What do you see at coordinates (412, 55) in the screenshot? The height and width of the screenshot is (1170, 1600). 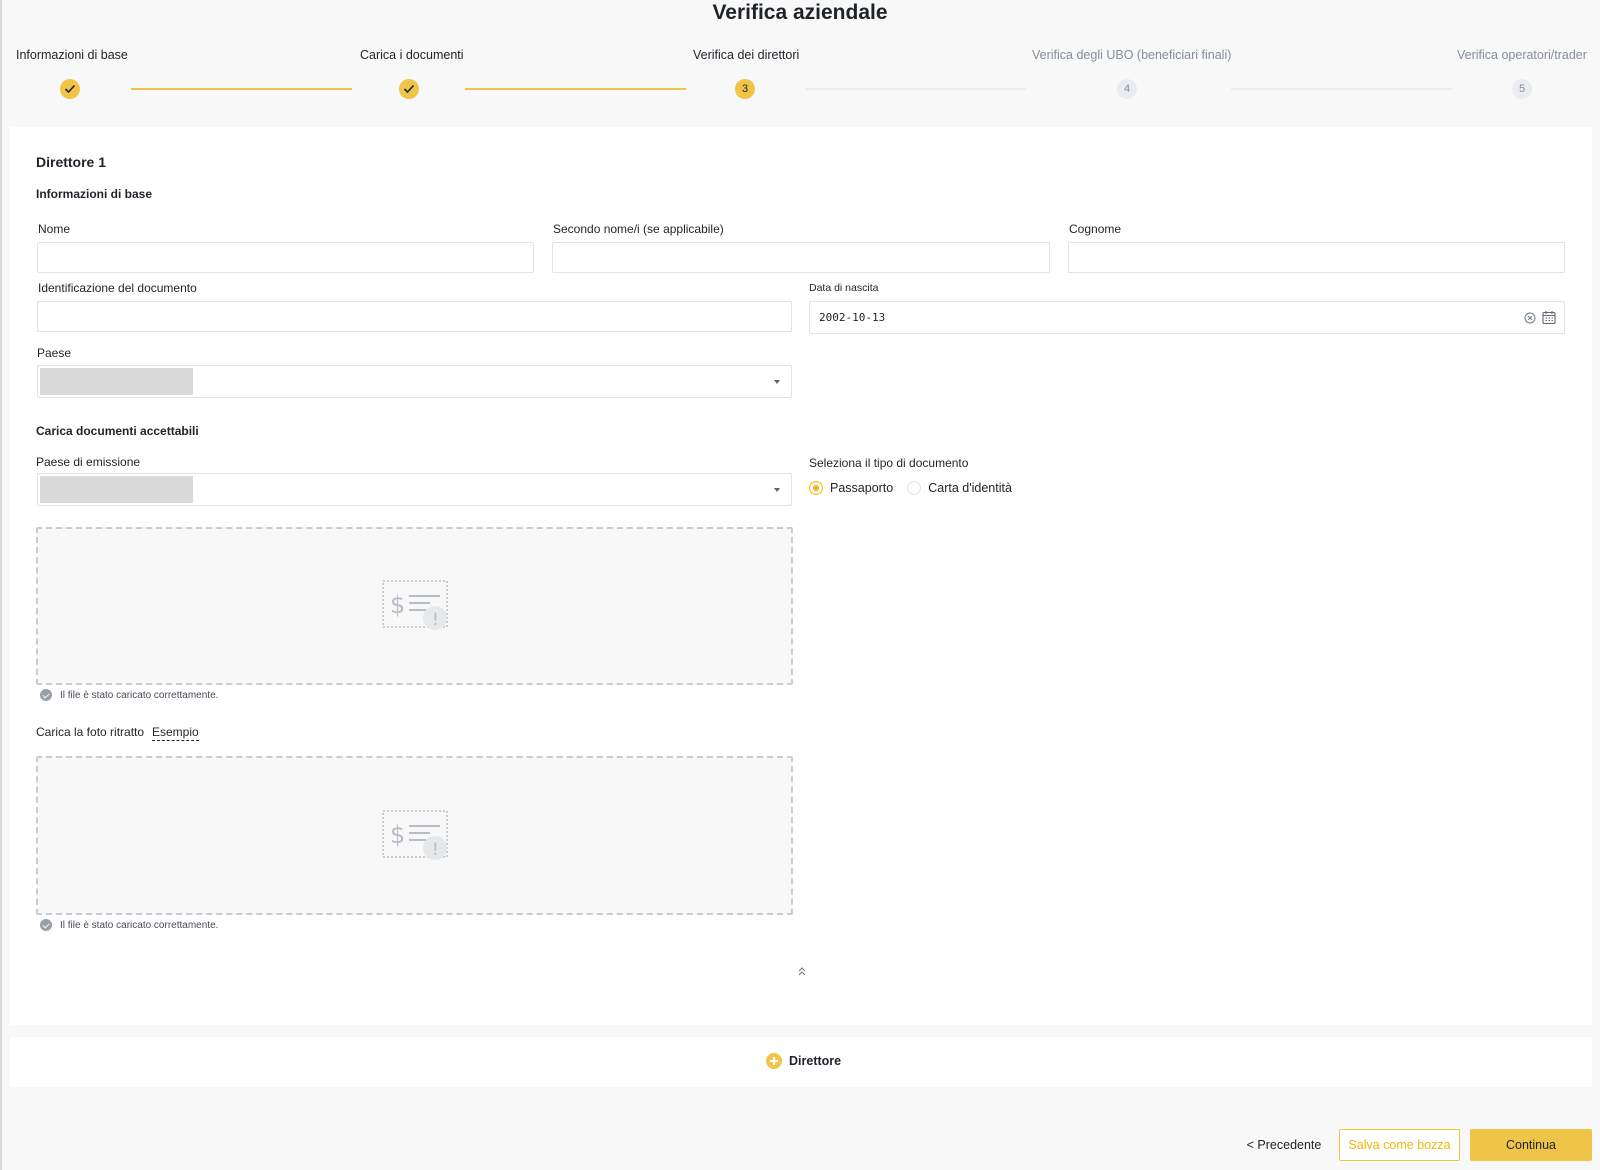 I see `step-2-label: Carica i documenti` at bounding box center [412, 55].